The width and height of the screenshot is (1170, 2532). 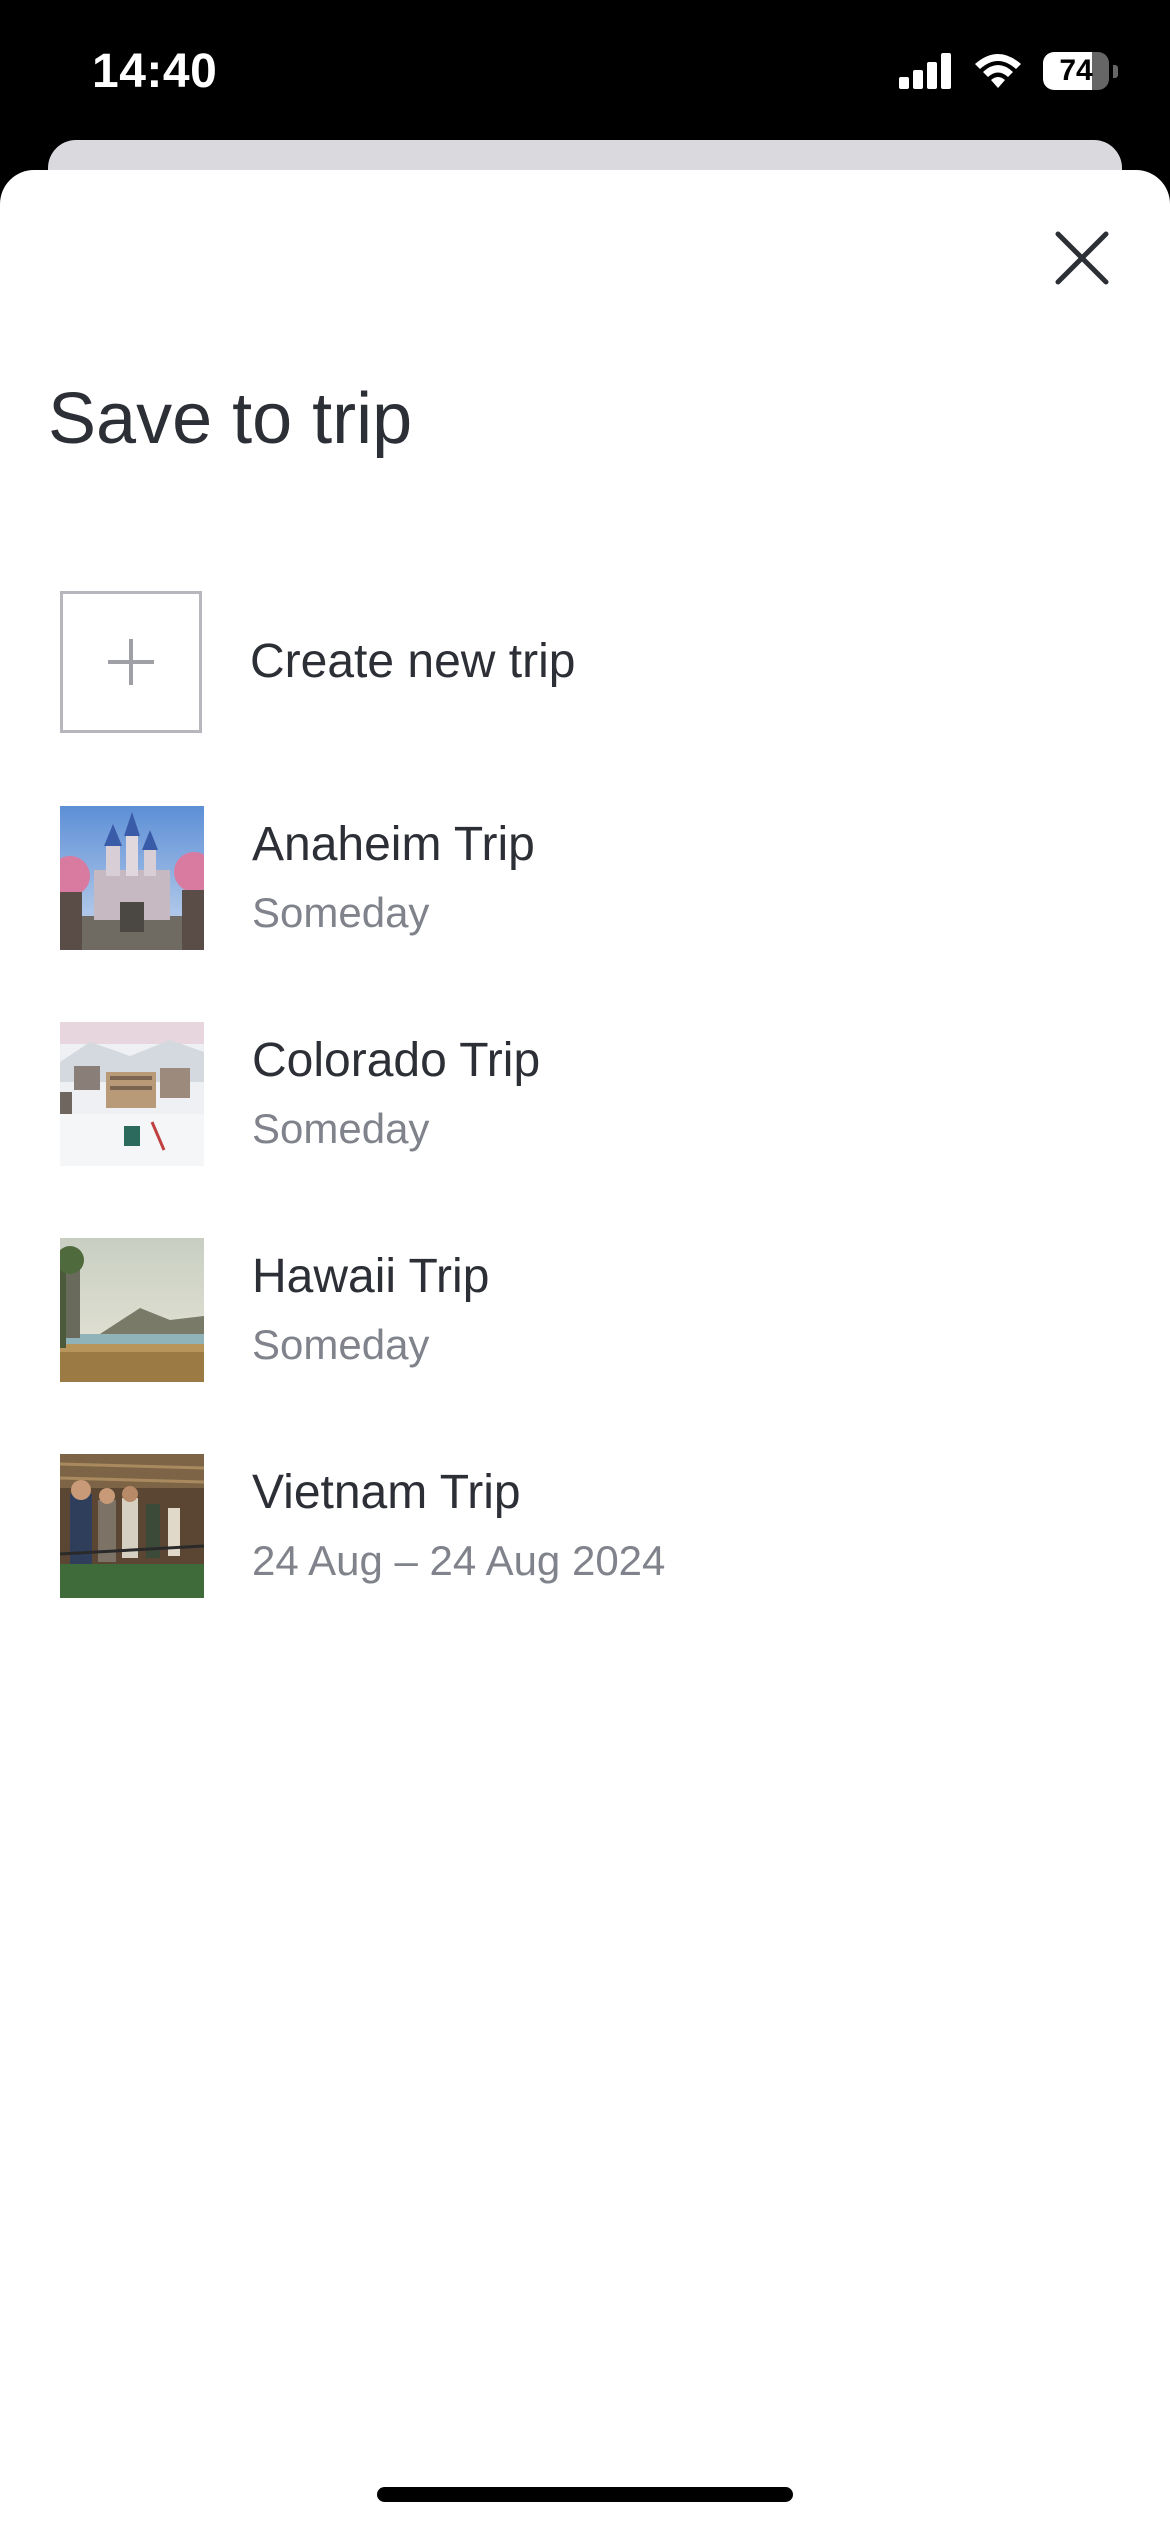 I want to click on status-time: 14:40, so click(x=155, y=71).